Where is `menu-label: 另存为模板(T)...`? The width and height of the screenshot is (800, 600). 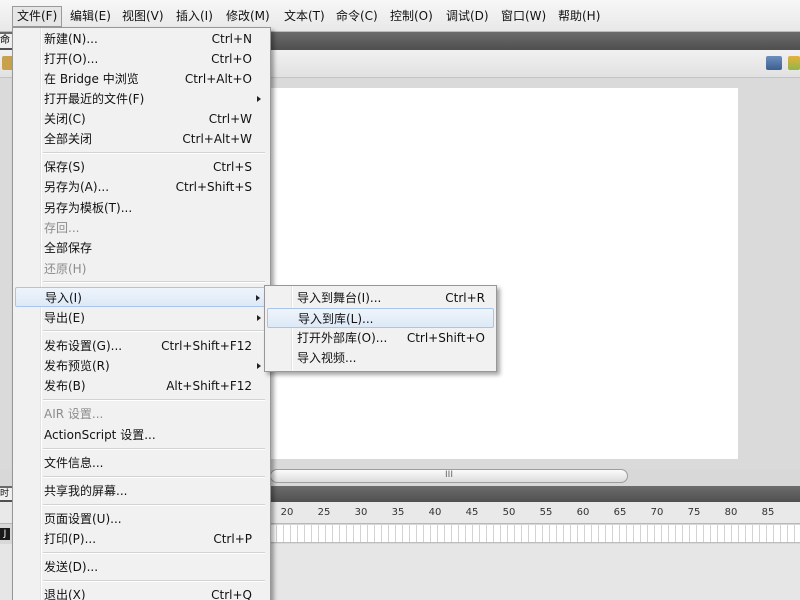 menu-label: 另存为模板(T)... is located at coordinates (88, 208).